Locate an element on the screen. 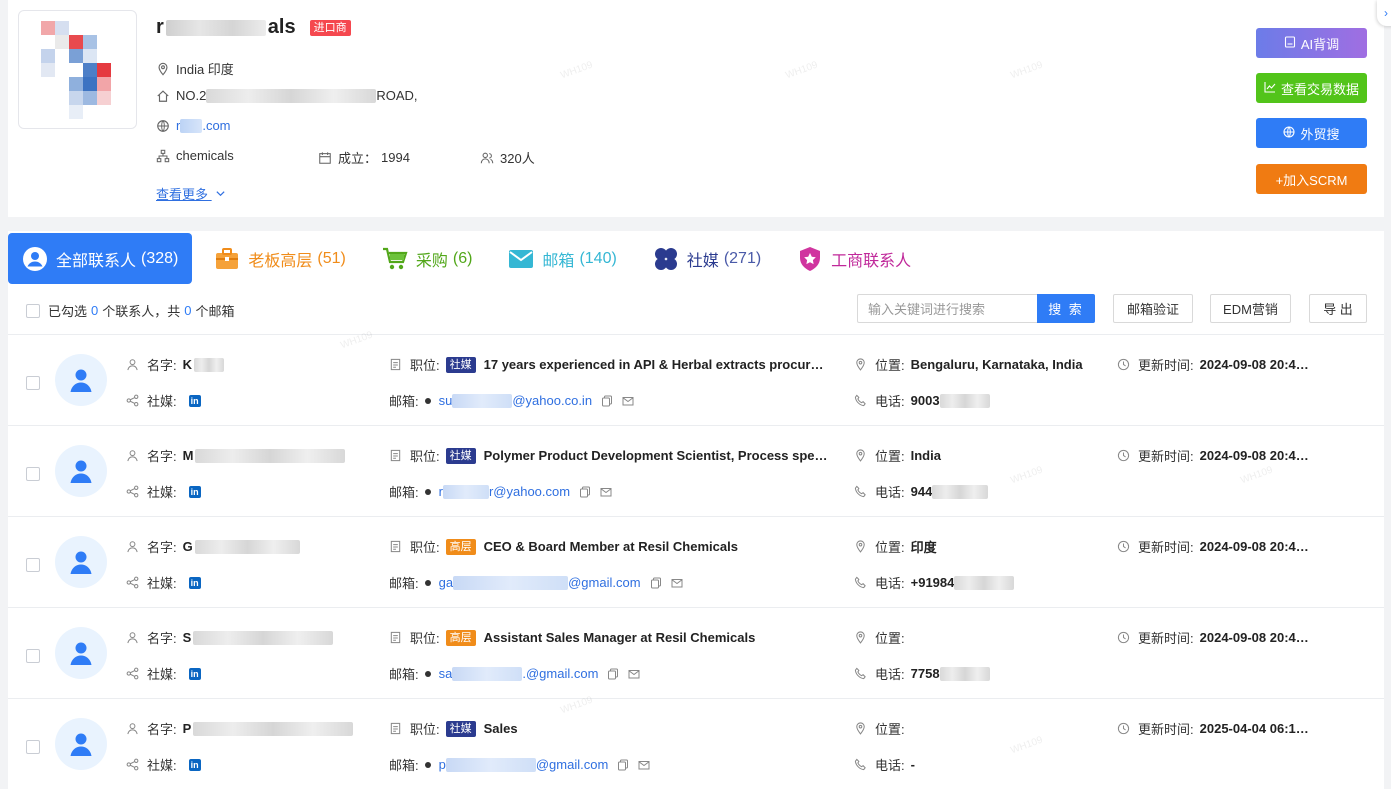 This screenshot has width=1391, height=789. tab-purchasing: 采购 (6) is located at coordinates (427, 258).